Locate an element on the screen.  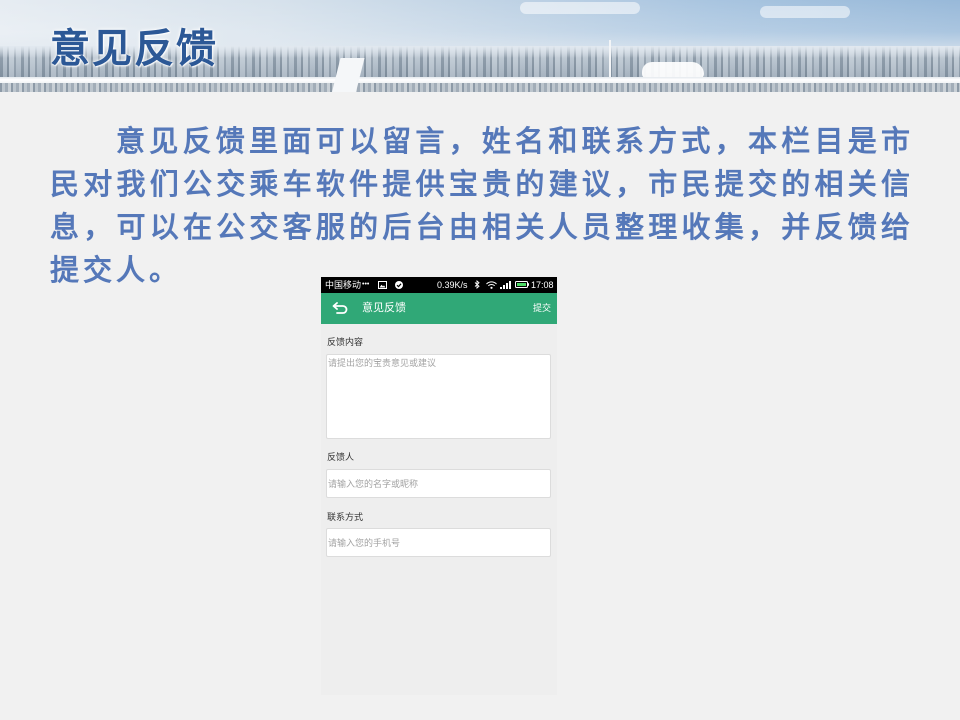
feedback-content-textarea is located at coordinates (438, 396).